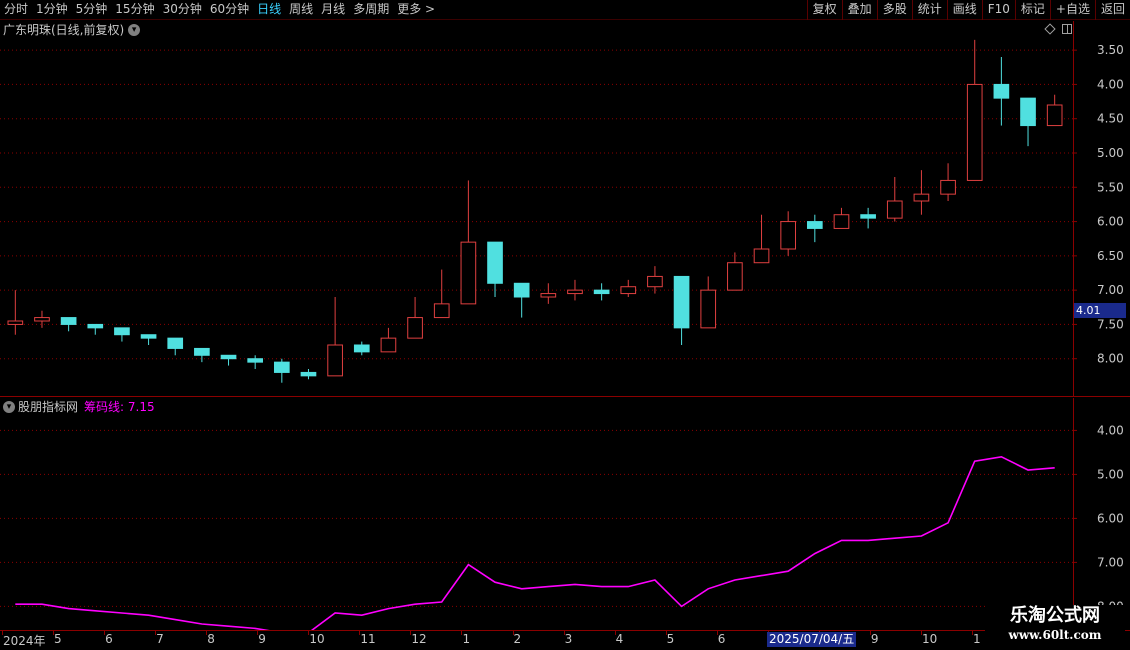 The height and width of the screenshot is (650, 1130). Describe the element at coordinates (964, 10) in the screenshot. I see `tool-button-4: 画线` at that location.